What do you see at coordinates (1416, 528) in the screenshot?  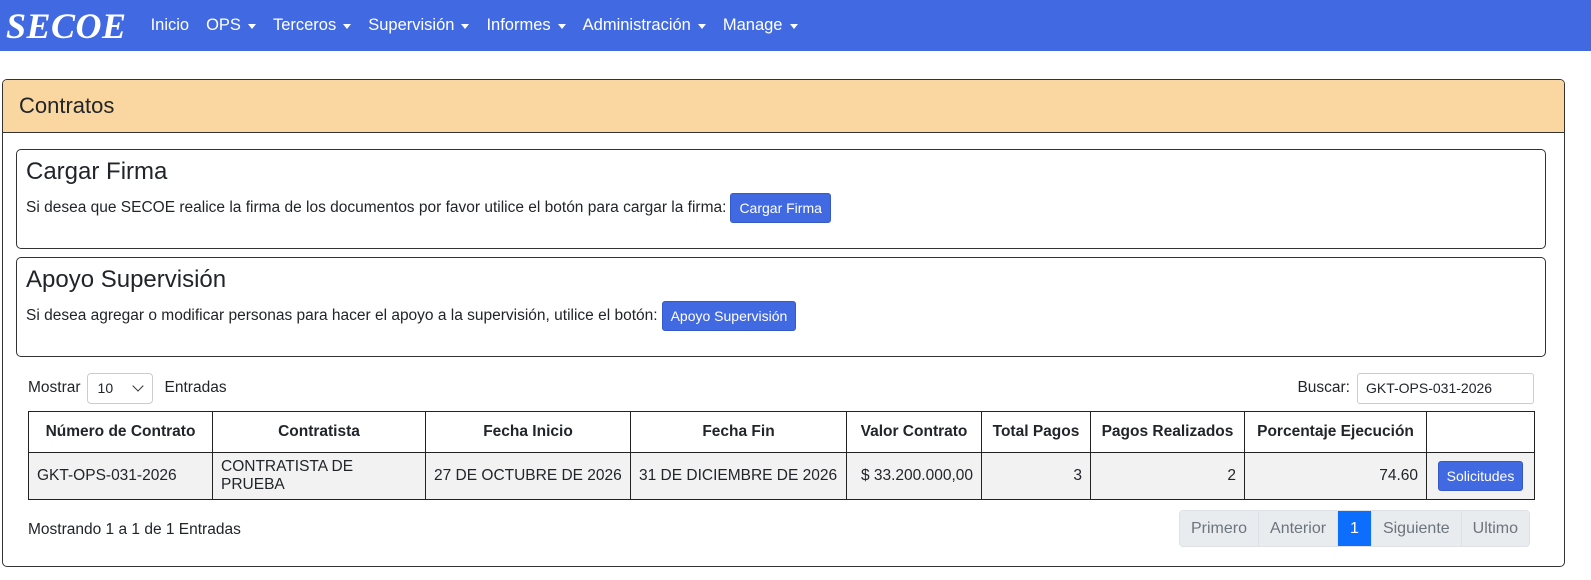 I see `page-next: Siguiente` at bounding box center [1416, 528].